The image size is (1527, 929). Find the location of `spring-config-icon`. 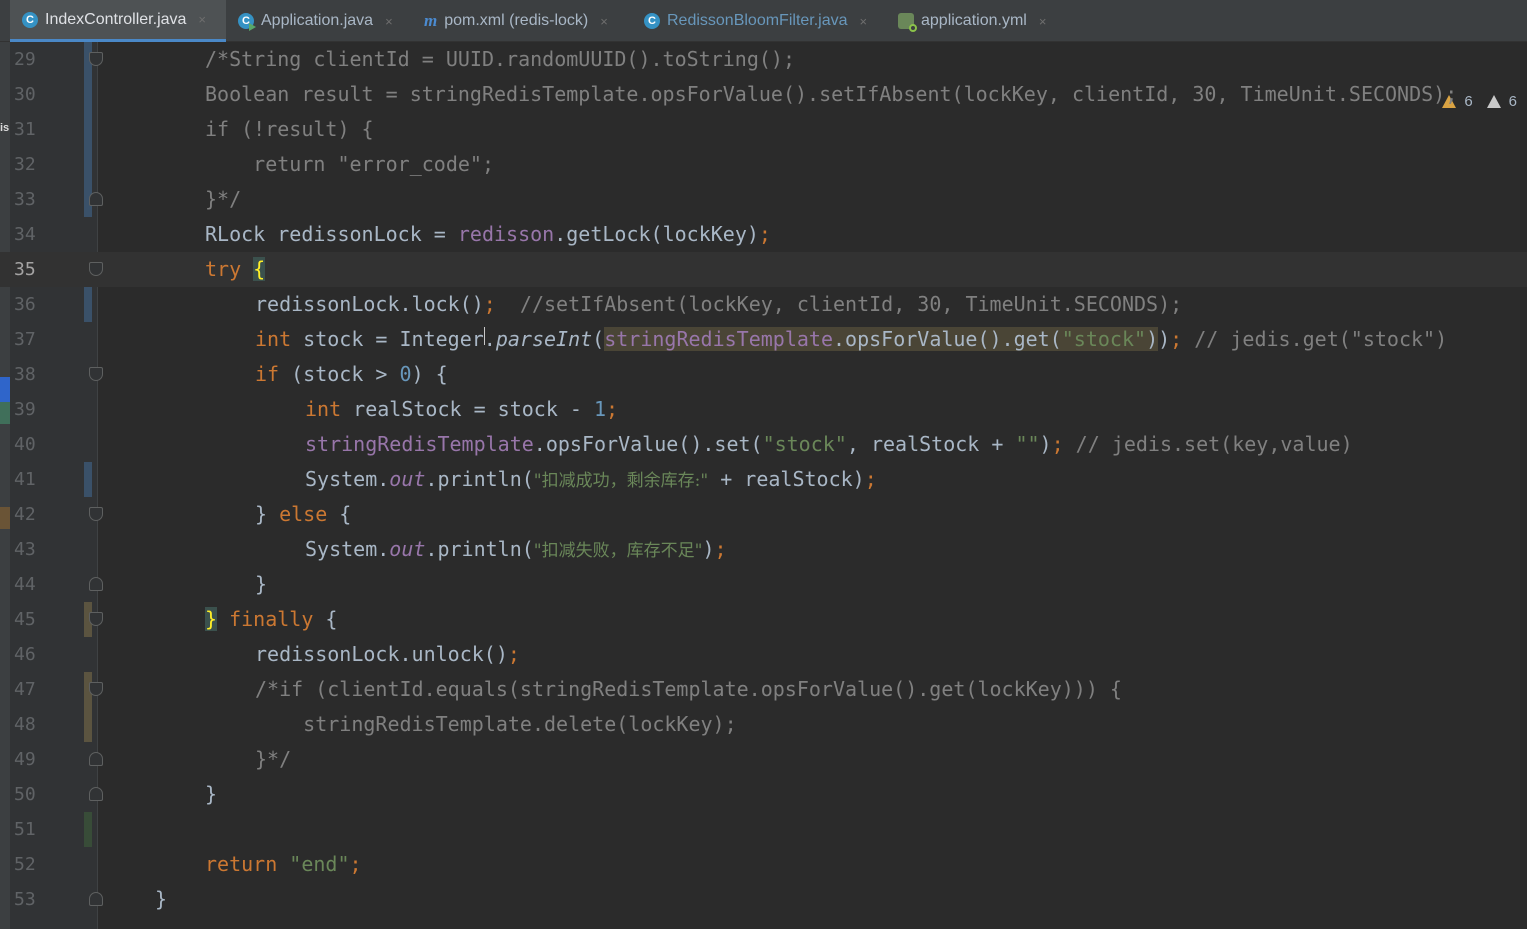

spring-config-icon is located at coordinates (907, 22).